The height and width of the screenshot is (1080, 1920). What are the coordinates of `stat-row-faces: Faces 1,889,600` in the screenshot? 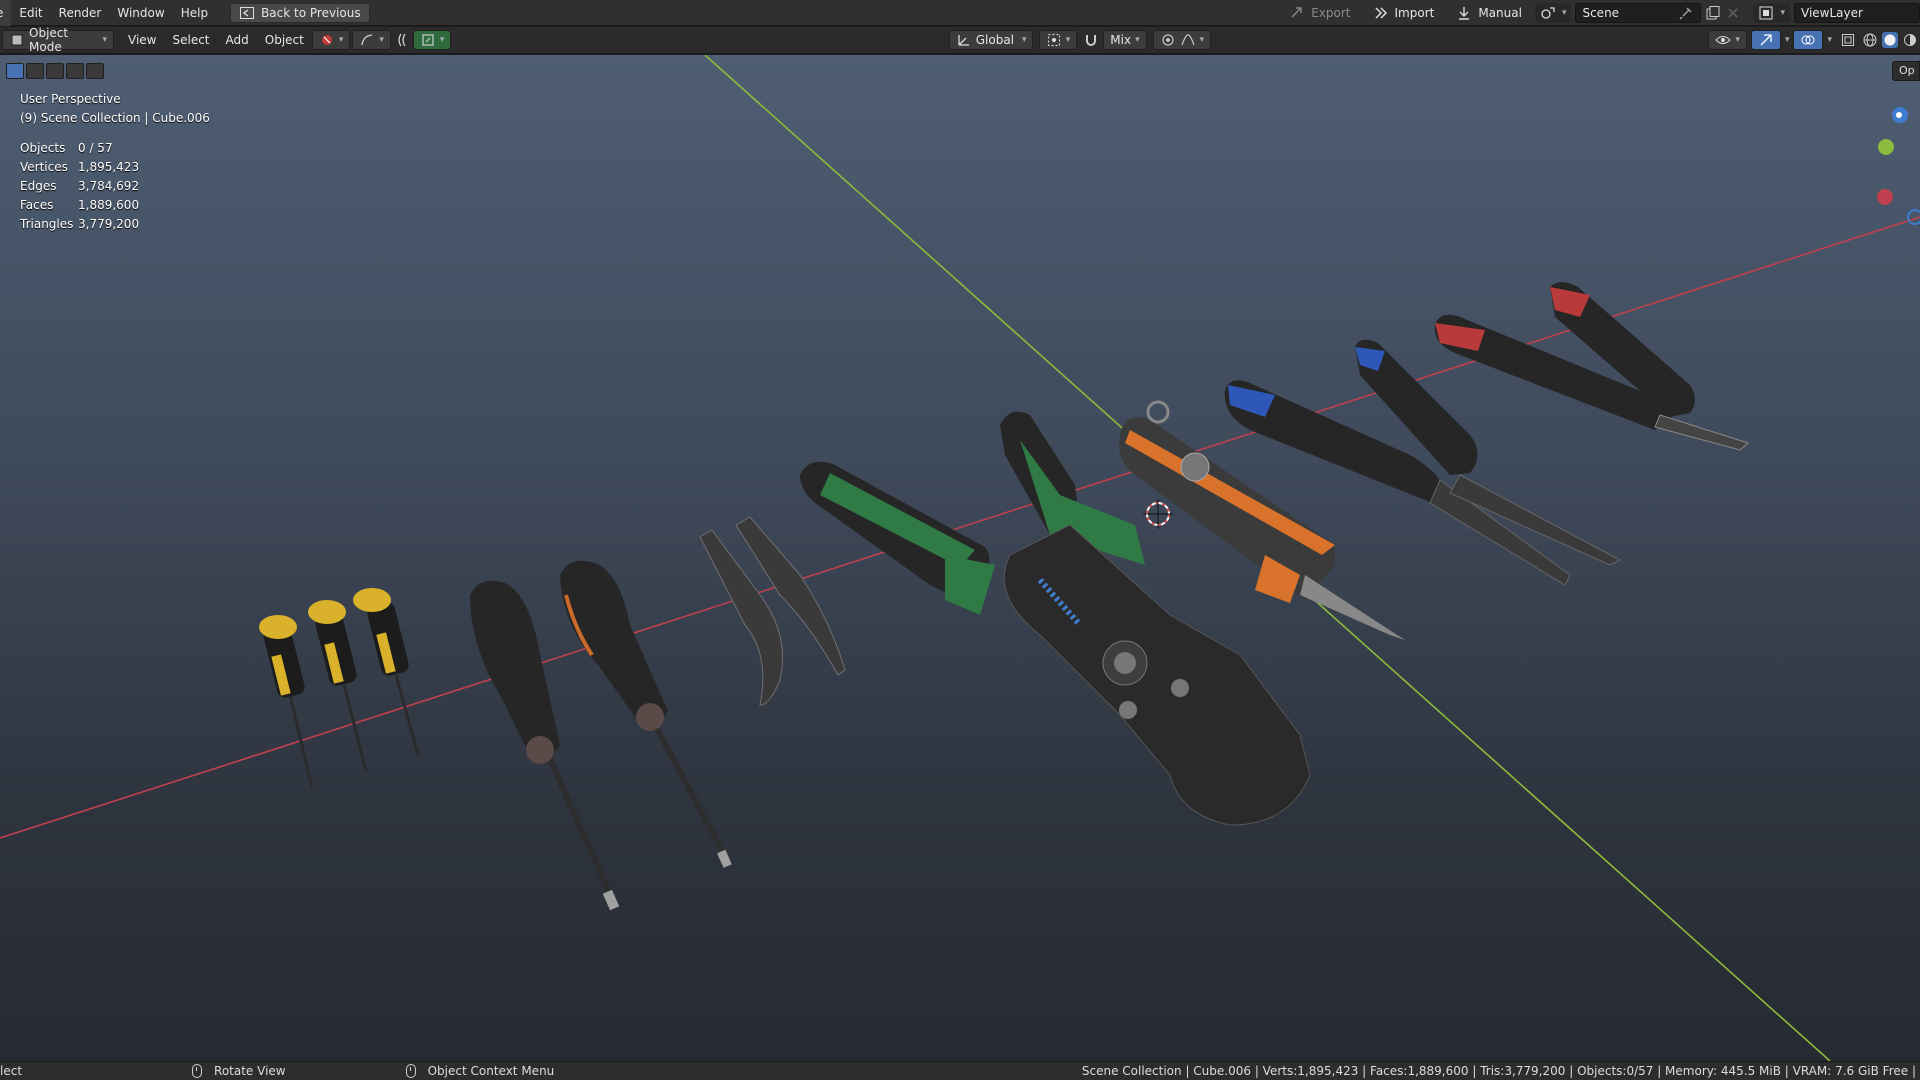 It's located at (115, 205).